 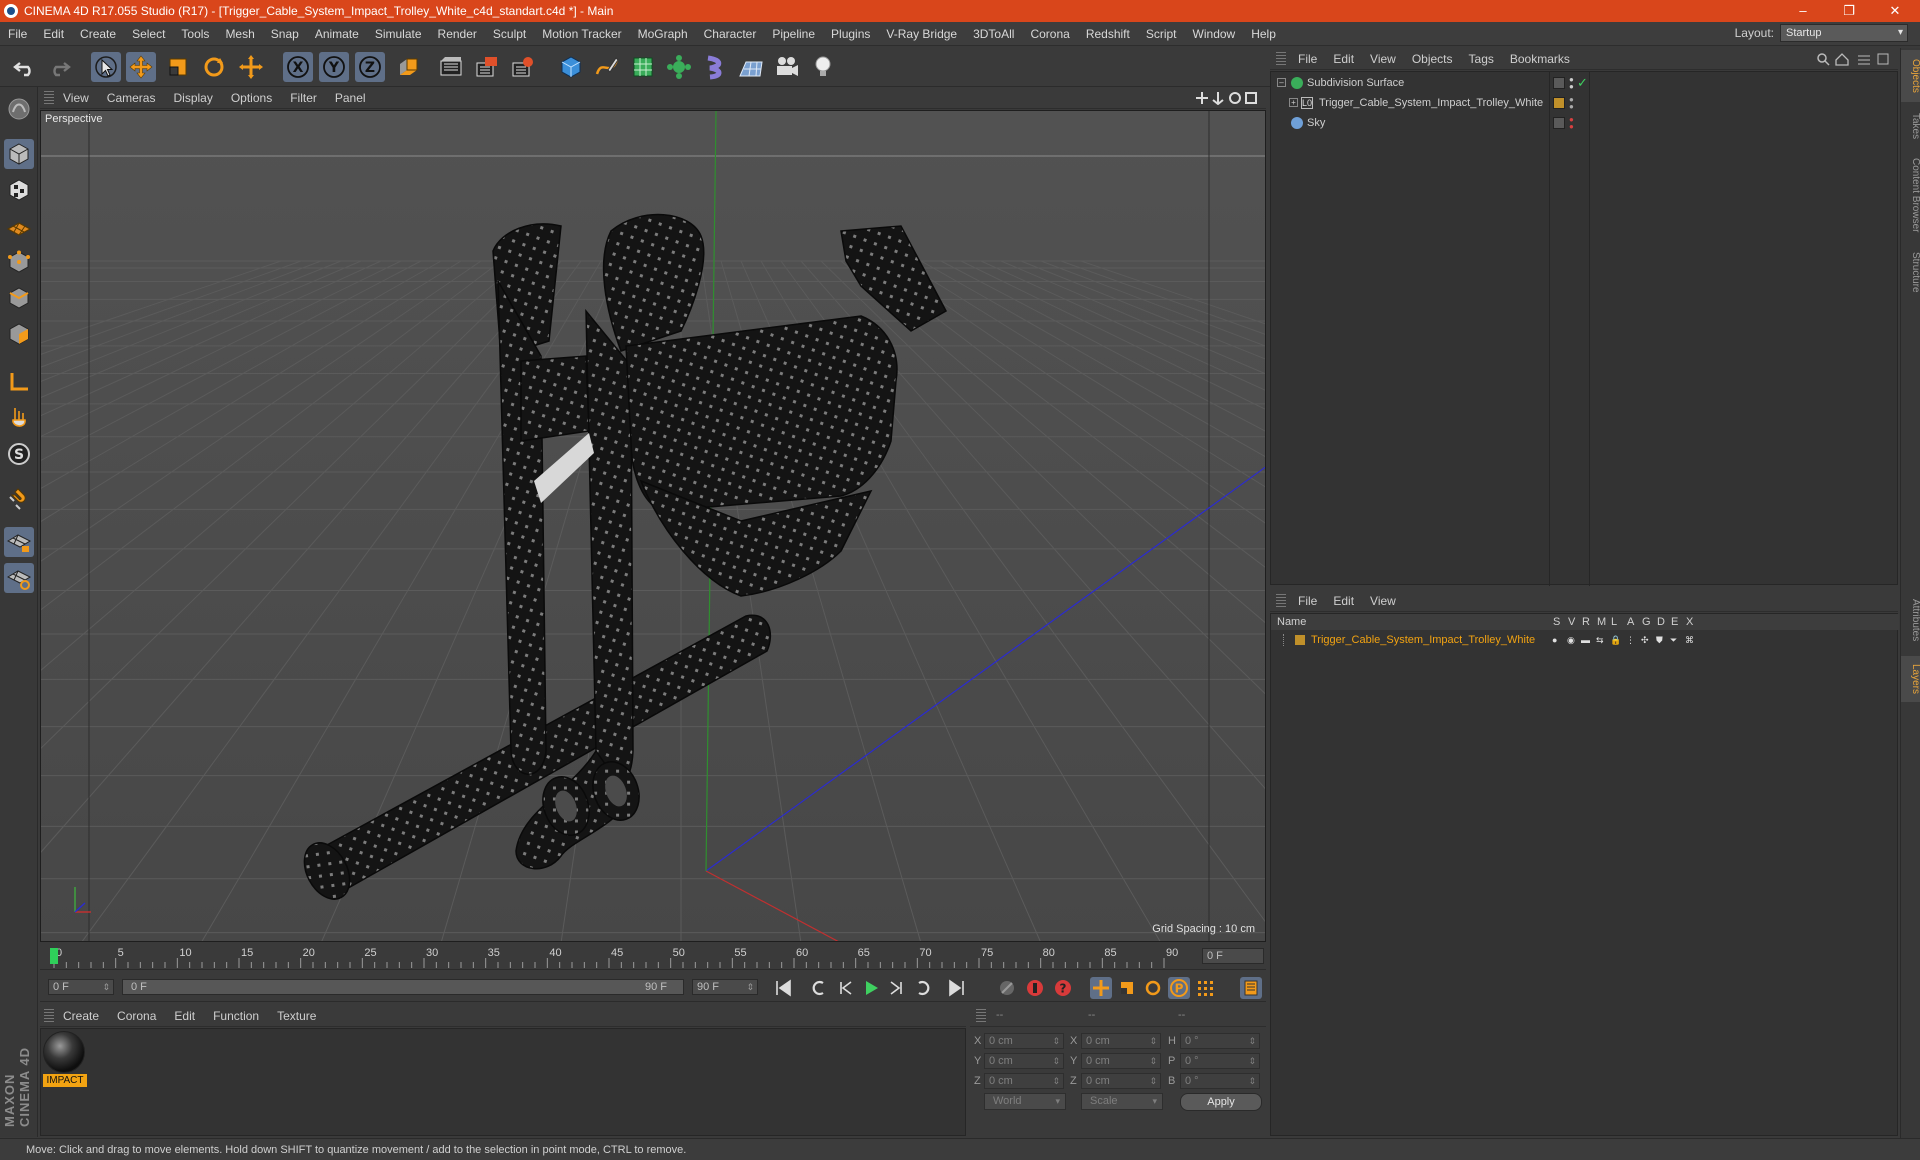 What do you see at coordinates (251, 67) in the screenshot?
I see `transform-icon` at bounding box center [251, 67].